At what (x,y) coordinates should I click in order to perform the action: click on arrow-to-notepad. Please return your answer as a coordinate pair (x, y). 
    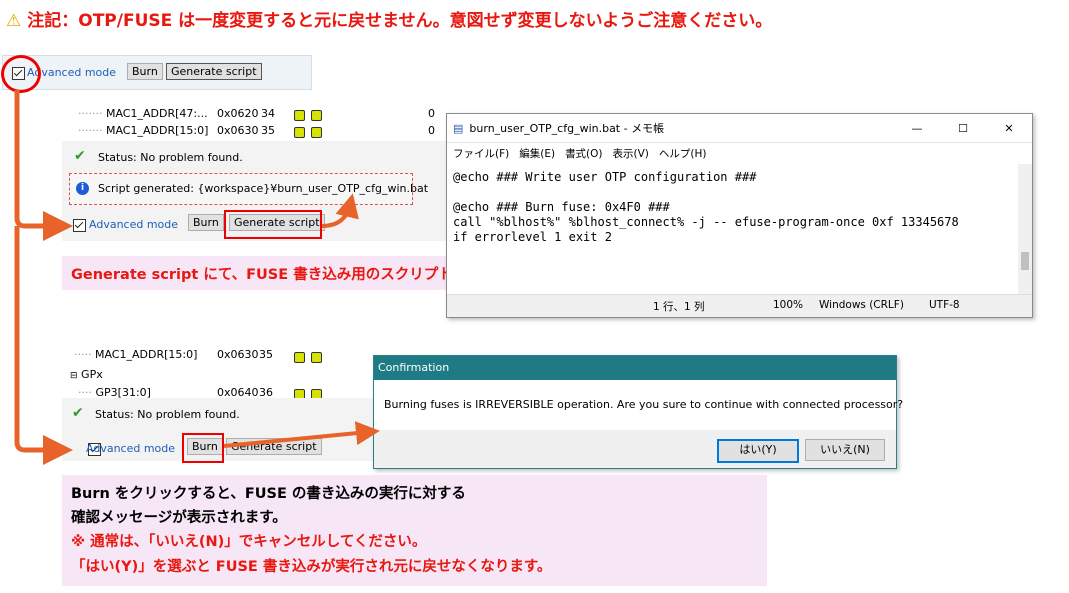
    Looking at the image, I should click on (340, 210).